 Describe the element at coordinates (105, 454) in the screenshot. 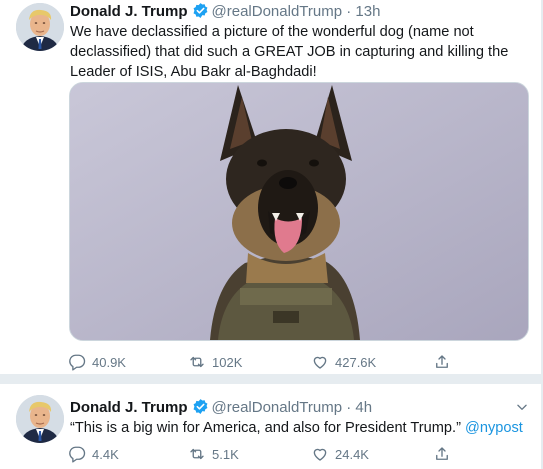

I see `reply-count: 4.4K` at that location.